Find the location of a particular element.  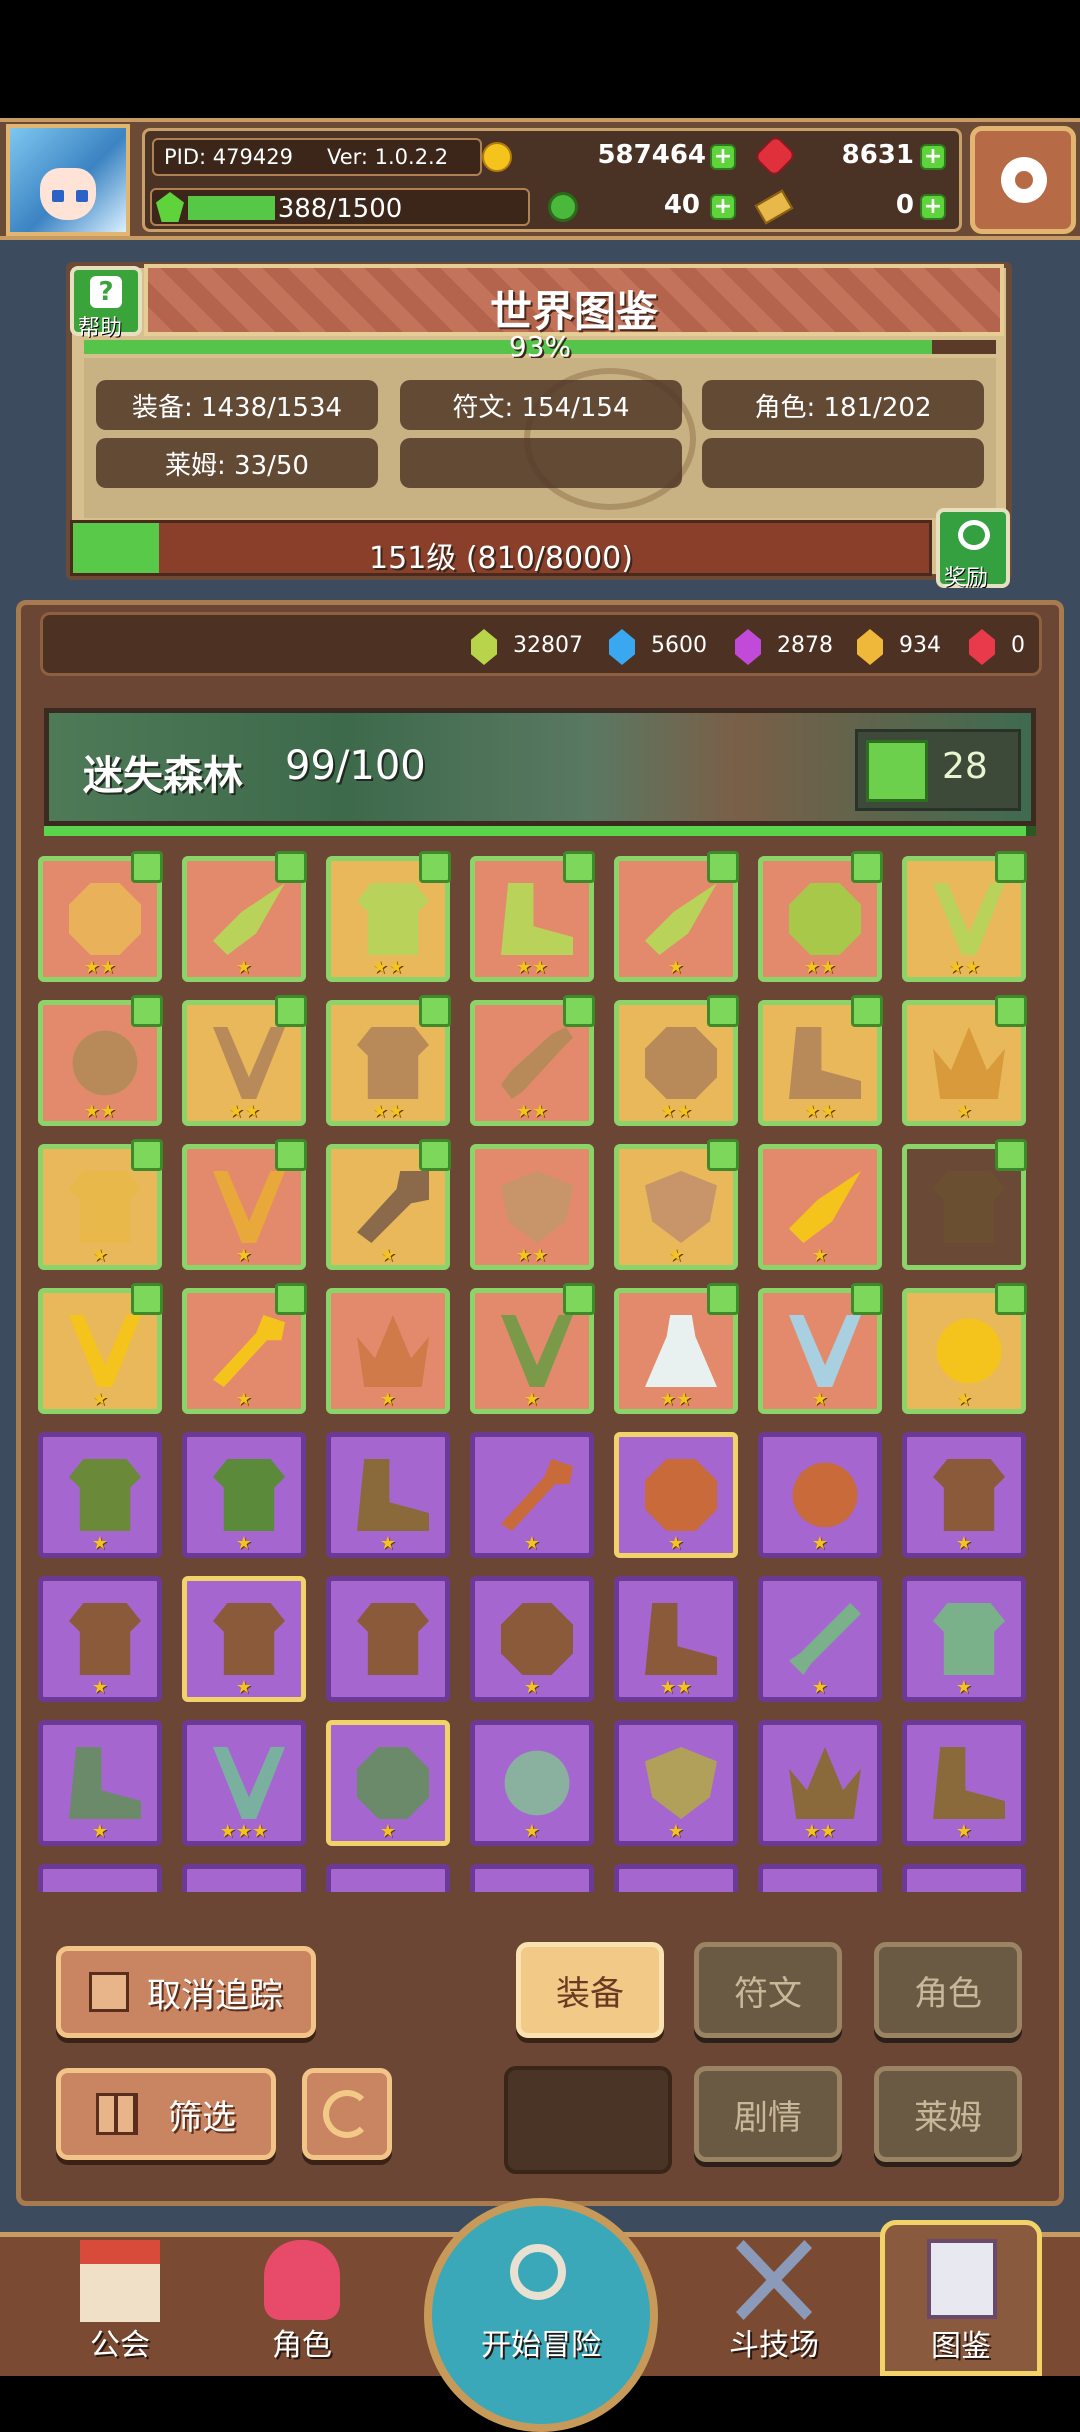

add-ruby-button: + is located at coordinates (933, 157).